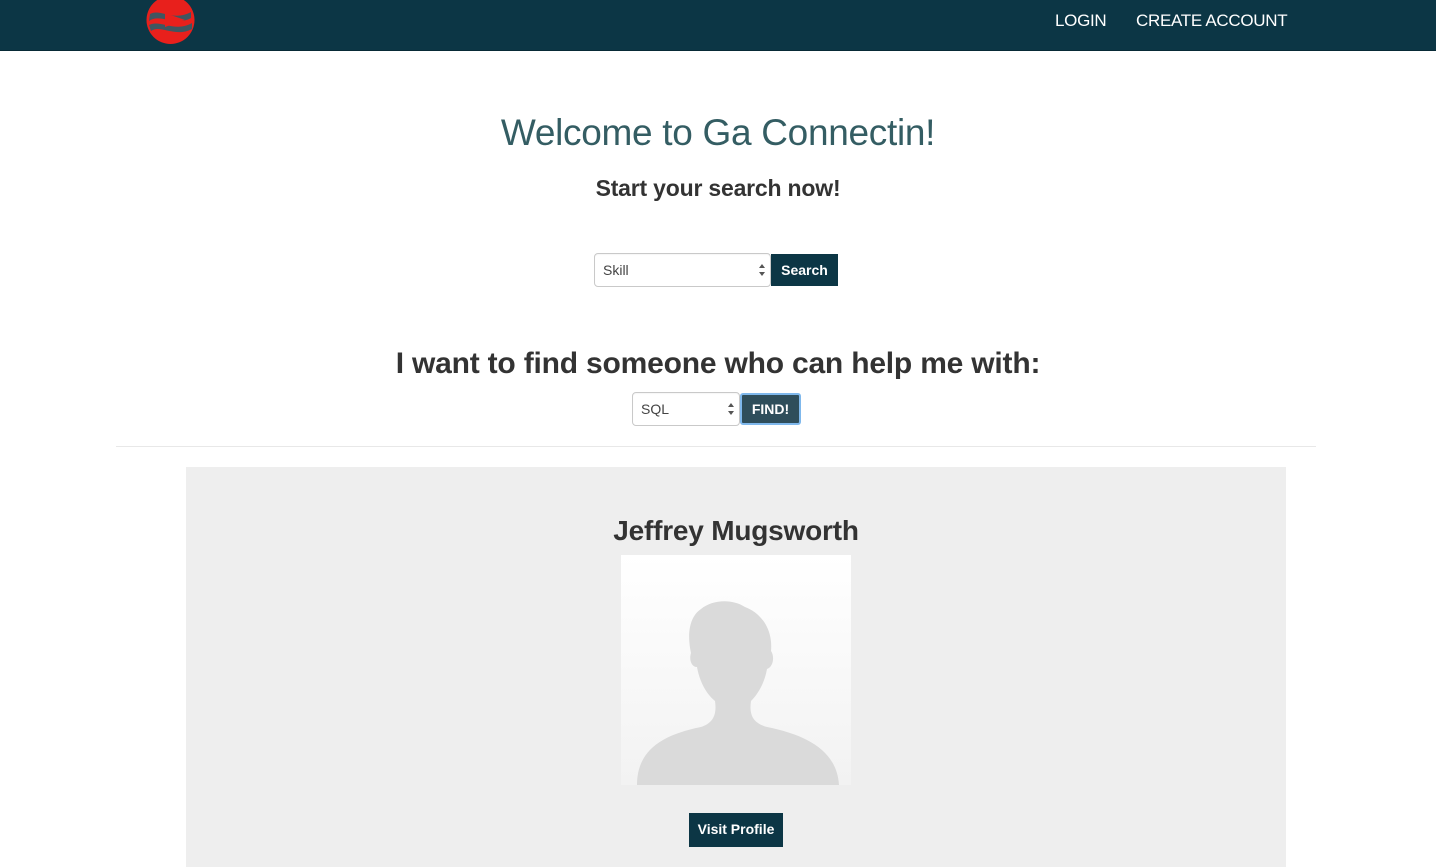  What do you see at coordinates (736, 530) in the screenshot?
I see `person-name: Jeffrey Mugsworth` at bounding box center [736, 530].